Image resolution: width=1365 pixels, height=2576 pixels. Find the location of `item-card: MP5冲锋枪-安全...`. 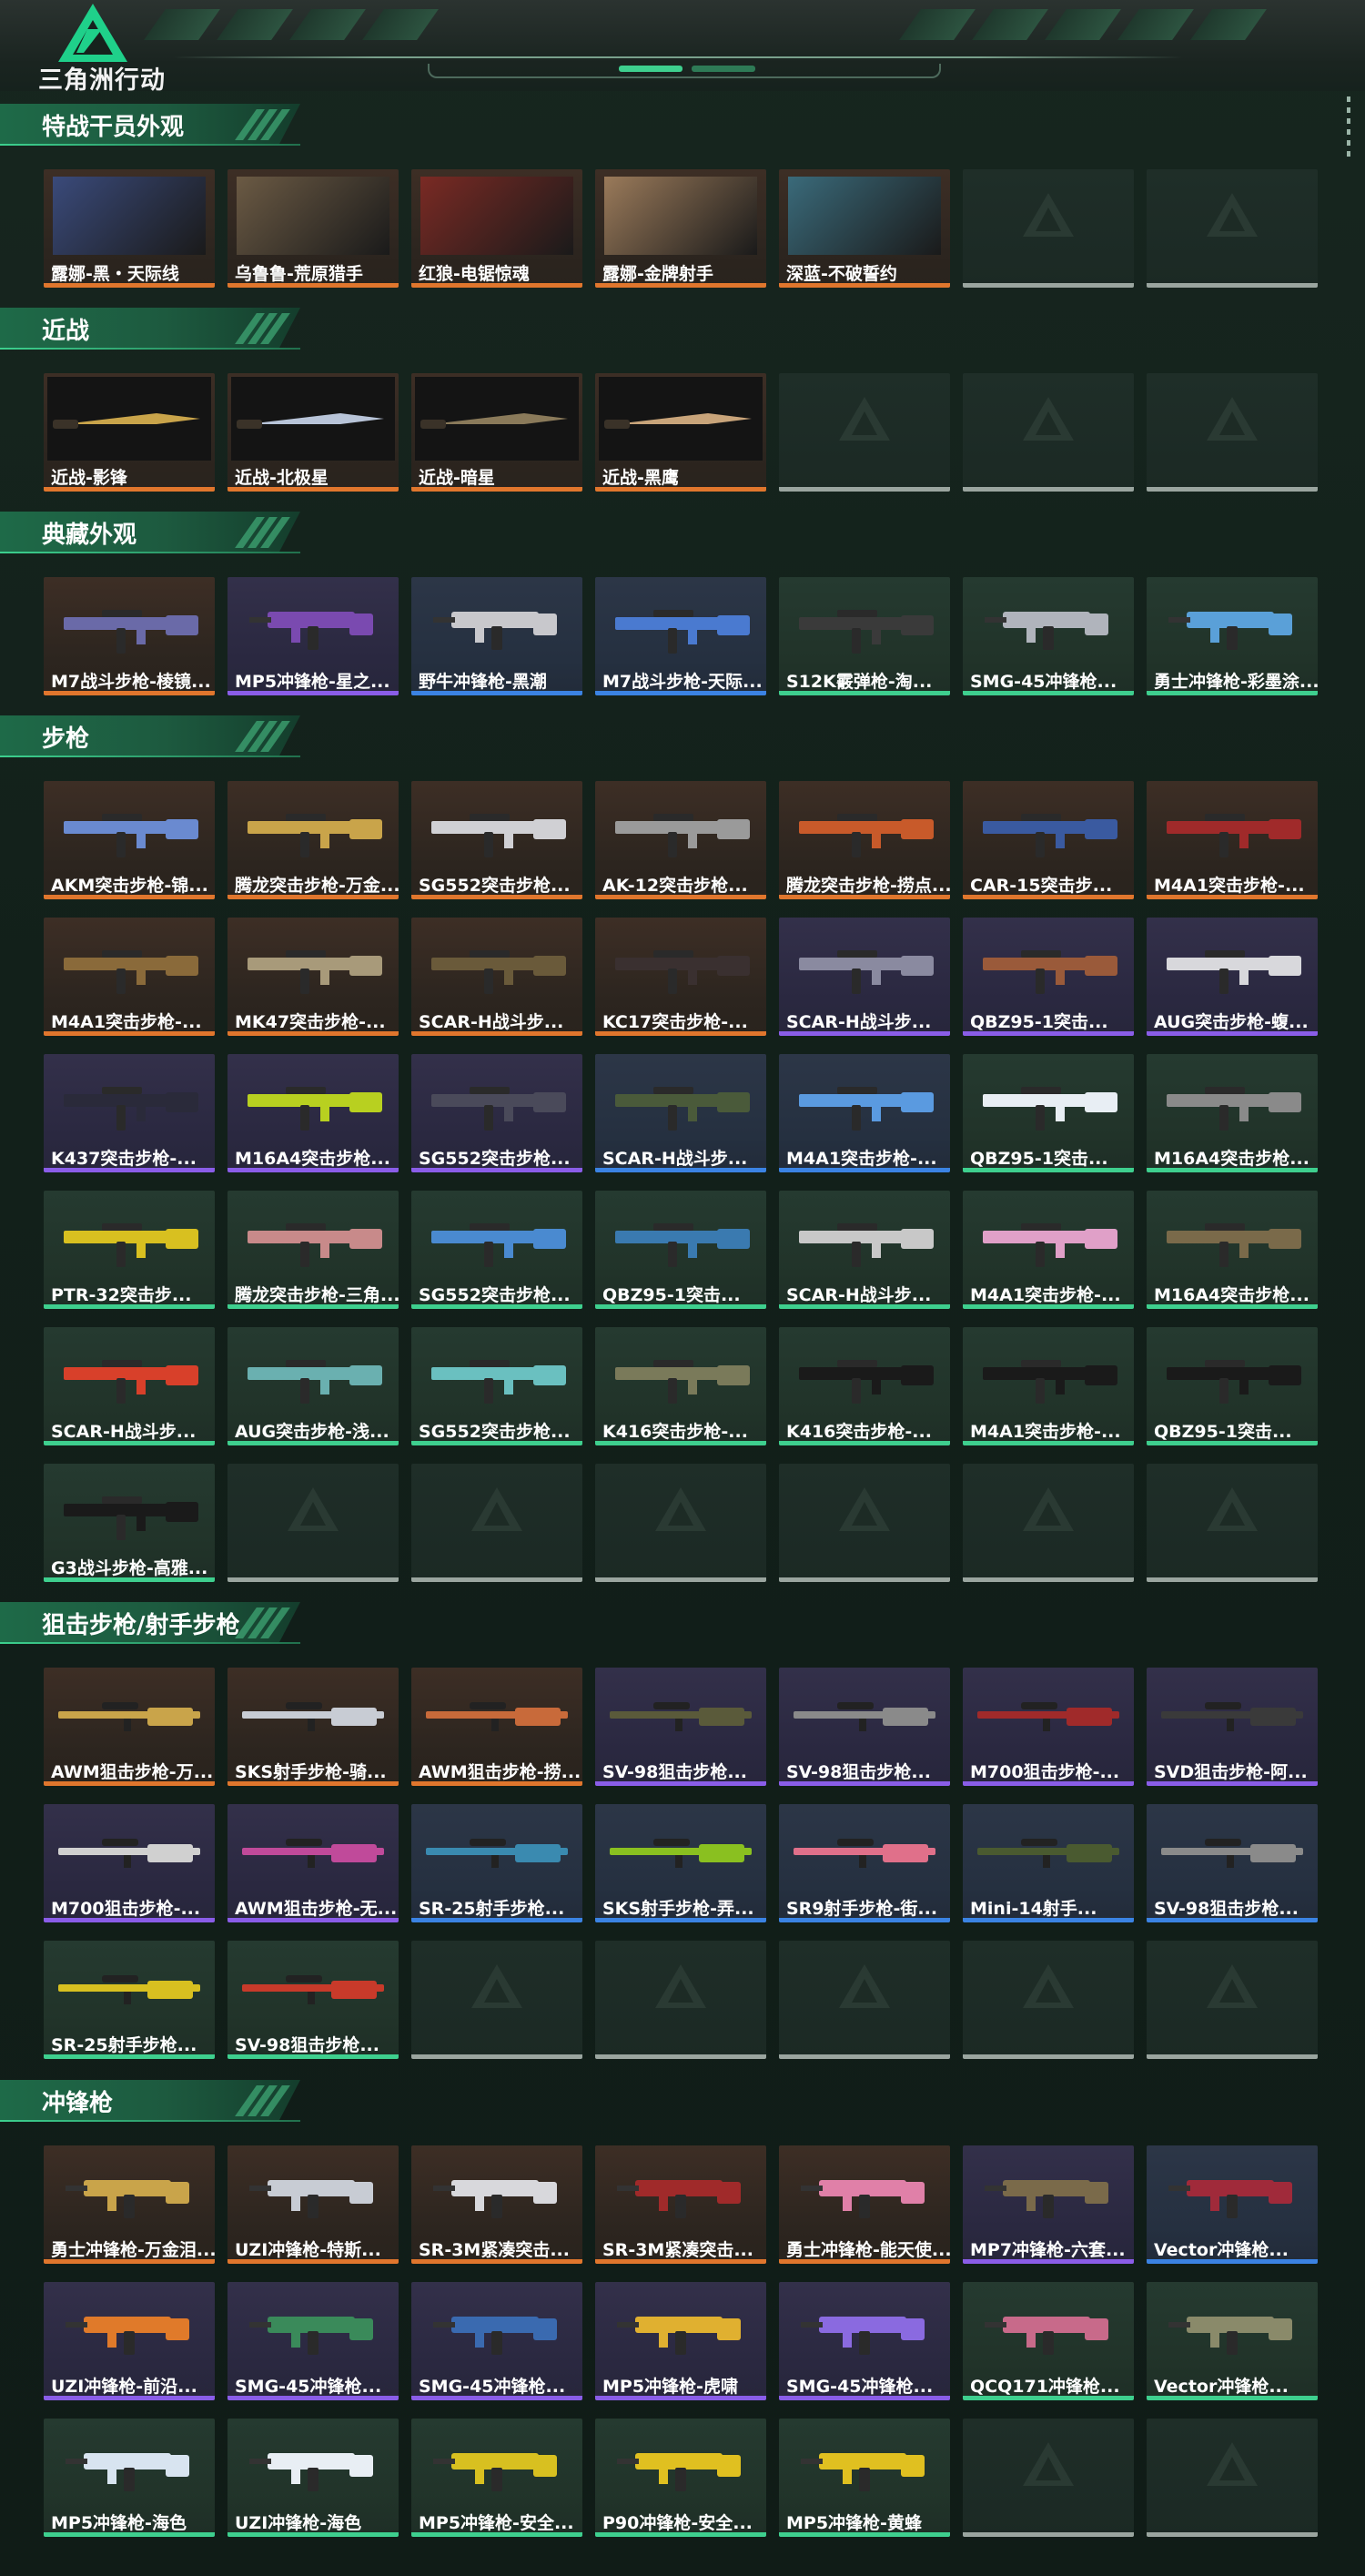

item-card: MP5冲锋枪-安全... is located at coordinates (497, 2478).